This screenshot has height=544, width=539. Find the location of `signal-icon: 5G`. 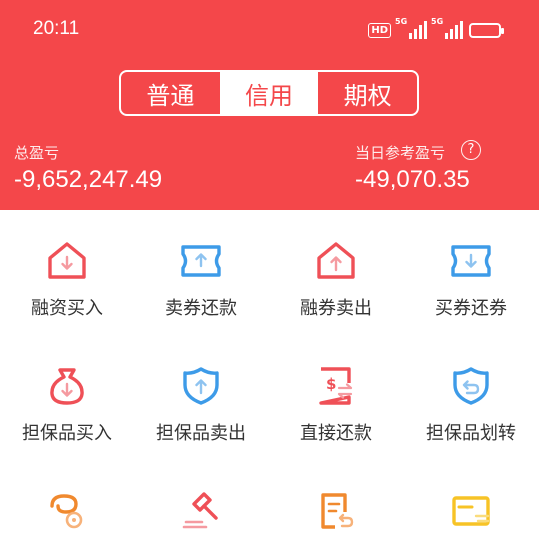

signal-icon: 5G is located at coordinates (411, 28).